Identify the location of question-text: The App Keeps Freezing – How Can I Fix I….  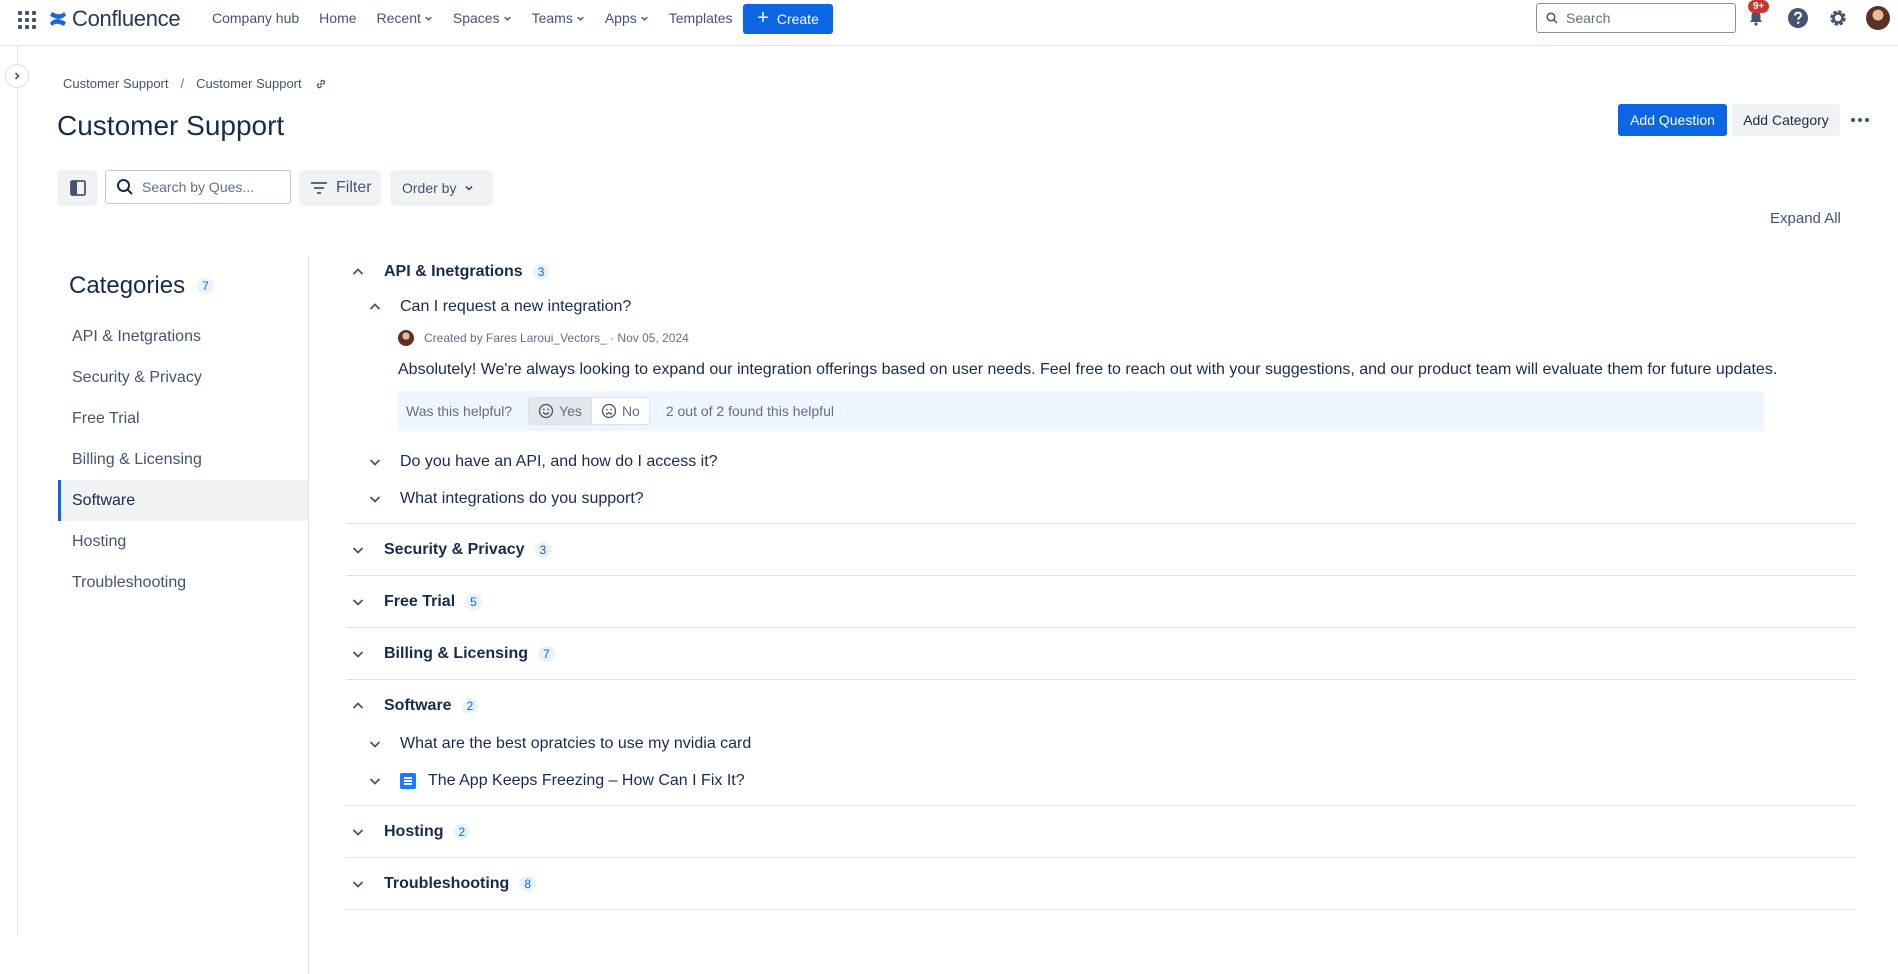
(586, 780).